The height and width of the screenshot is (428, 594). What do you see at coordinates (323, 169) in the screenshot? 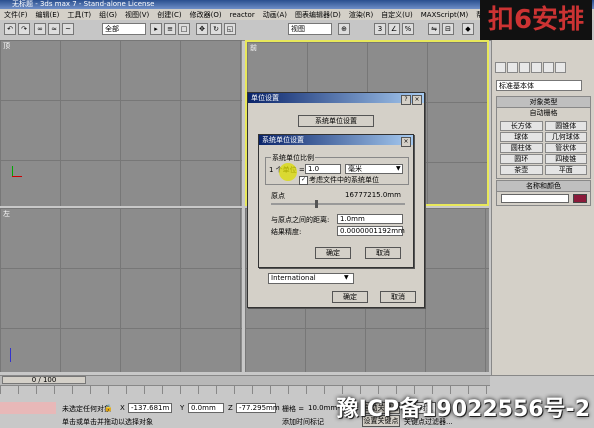
I see `unit-value-field: 1.0` at bounding box center [323, 169].